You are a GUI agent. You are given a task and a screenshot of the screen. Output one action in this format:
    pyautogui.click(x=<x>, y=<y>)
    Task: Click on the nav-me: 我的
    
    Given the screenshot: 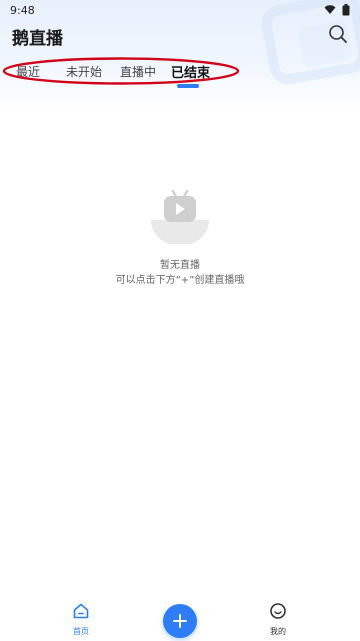 What is the action you would take?
    pyautogui.click(x=278, y=619)
    